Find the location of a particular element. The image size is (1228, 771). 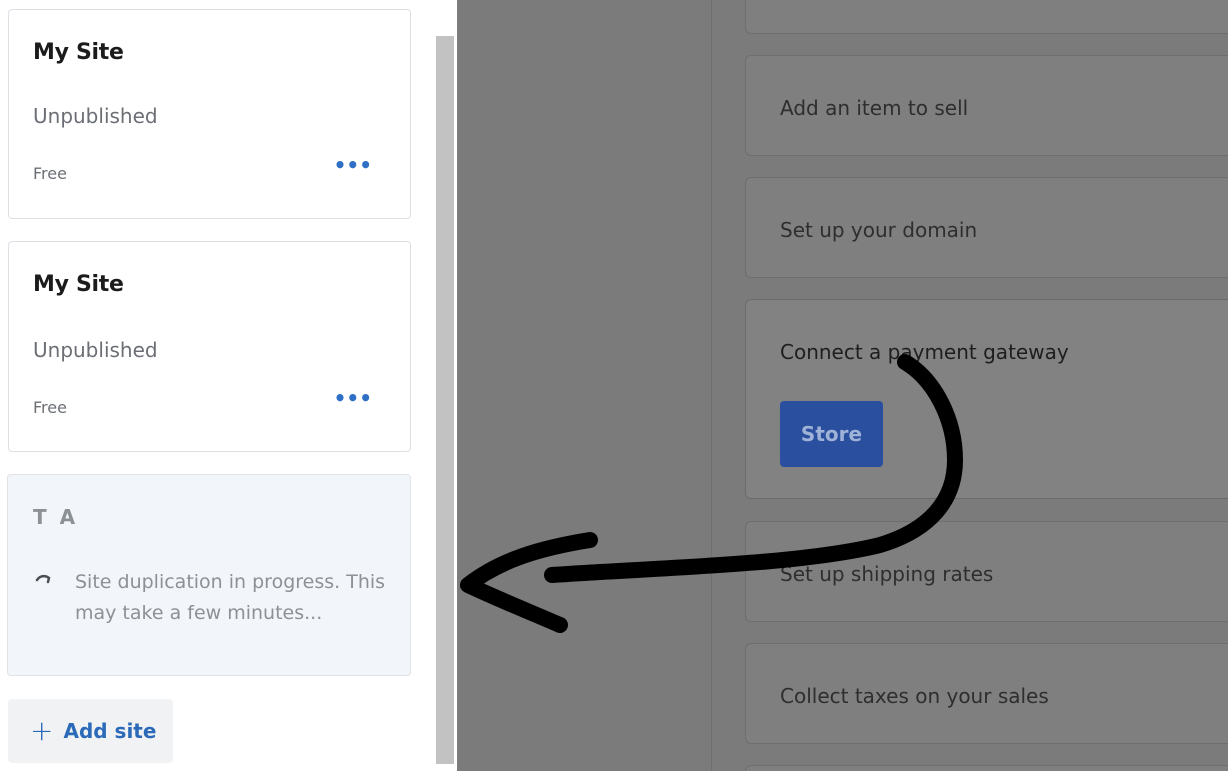

task-card-payment-gateway: Connect a payment gateway Store is located at coordinates (986, 399).